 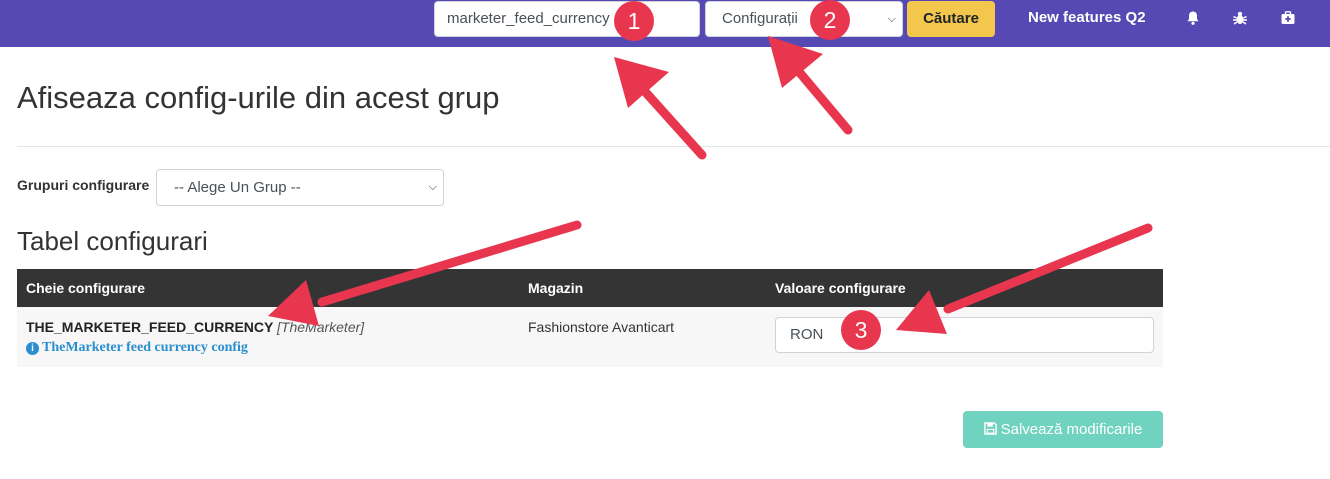 What do you see at coordinates (567, 19) in the screenshot?
I see `search-input: marketer_feed_currency` at bounding box center [567, 19].